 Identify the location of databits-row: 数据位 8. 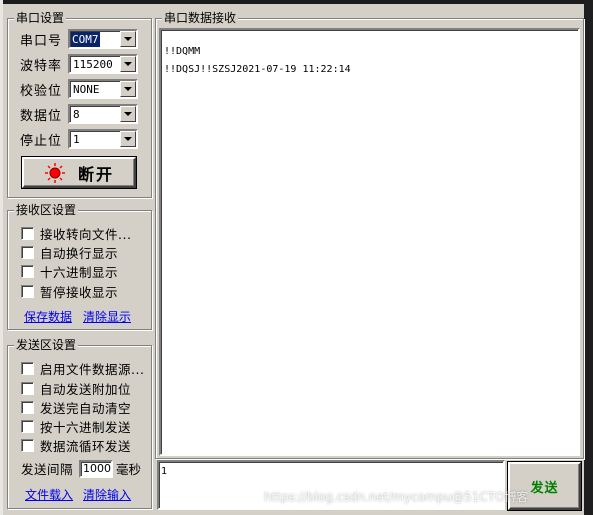
(79, 114).